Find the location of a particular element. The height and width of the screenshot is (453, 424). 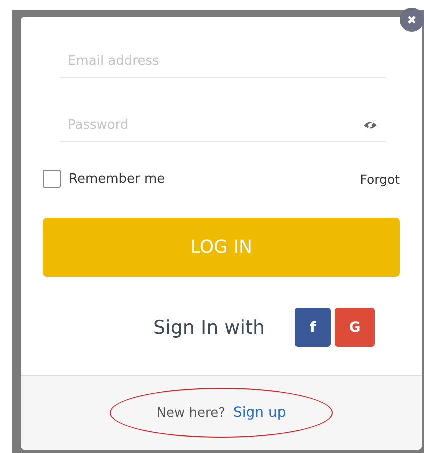

forgot-link: Forgot is located at coordinates (380, 179).